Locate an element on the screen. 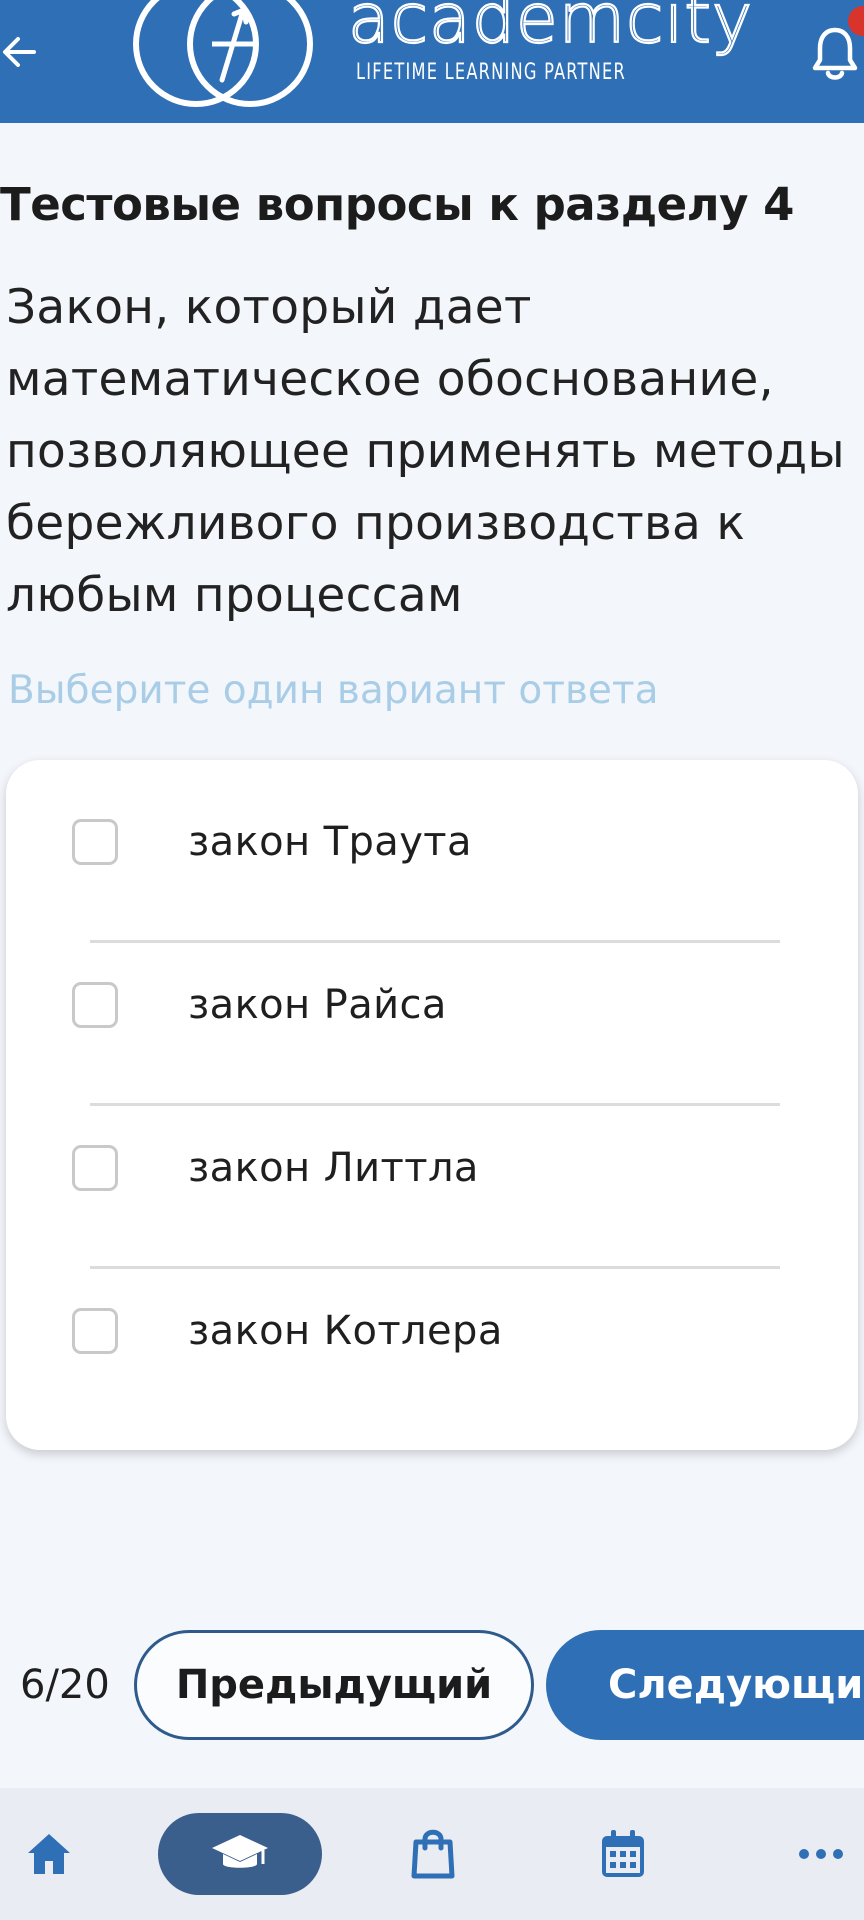  tab-calendar is located at coordinates (623, 1854).